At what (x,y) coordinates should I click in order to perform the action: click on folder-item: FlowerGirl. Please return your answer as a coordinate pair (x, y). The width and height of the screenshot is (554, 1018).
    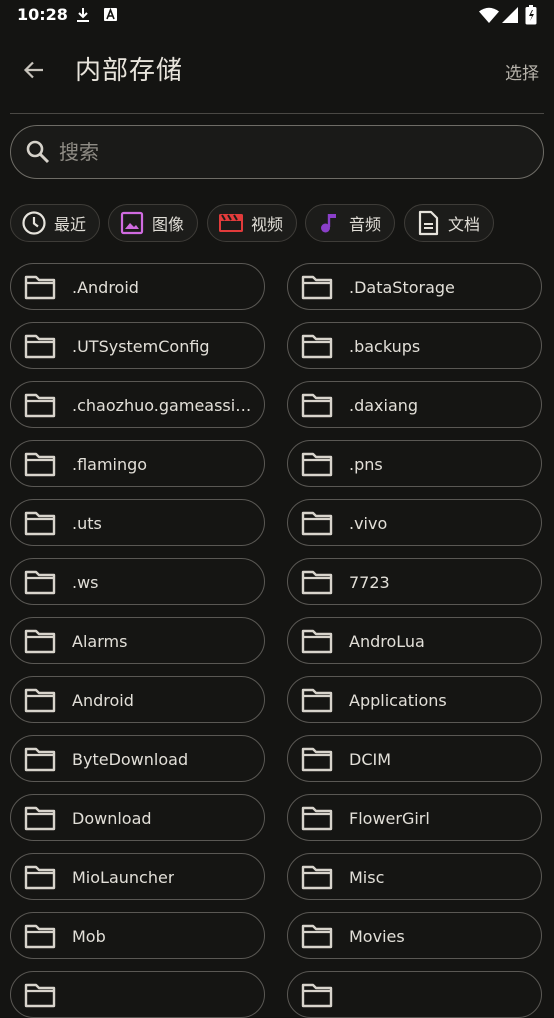
    Looking at the image, I should click on (414, 817).